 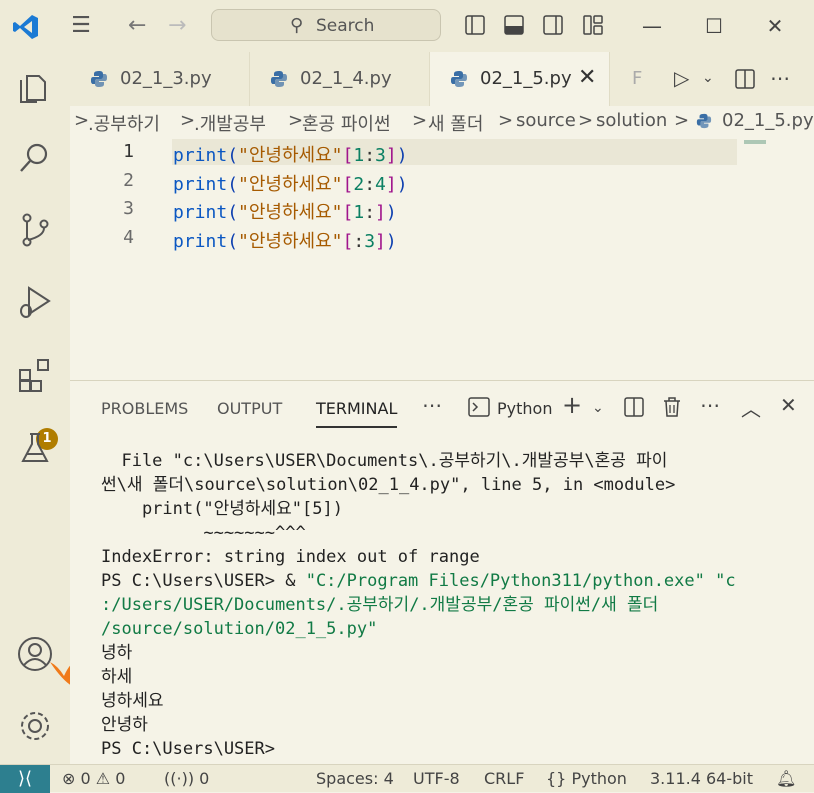 I want to click on tab-02-1-5: 02_1_5.py ✕, so click(x=520, y=79).